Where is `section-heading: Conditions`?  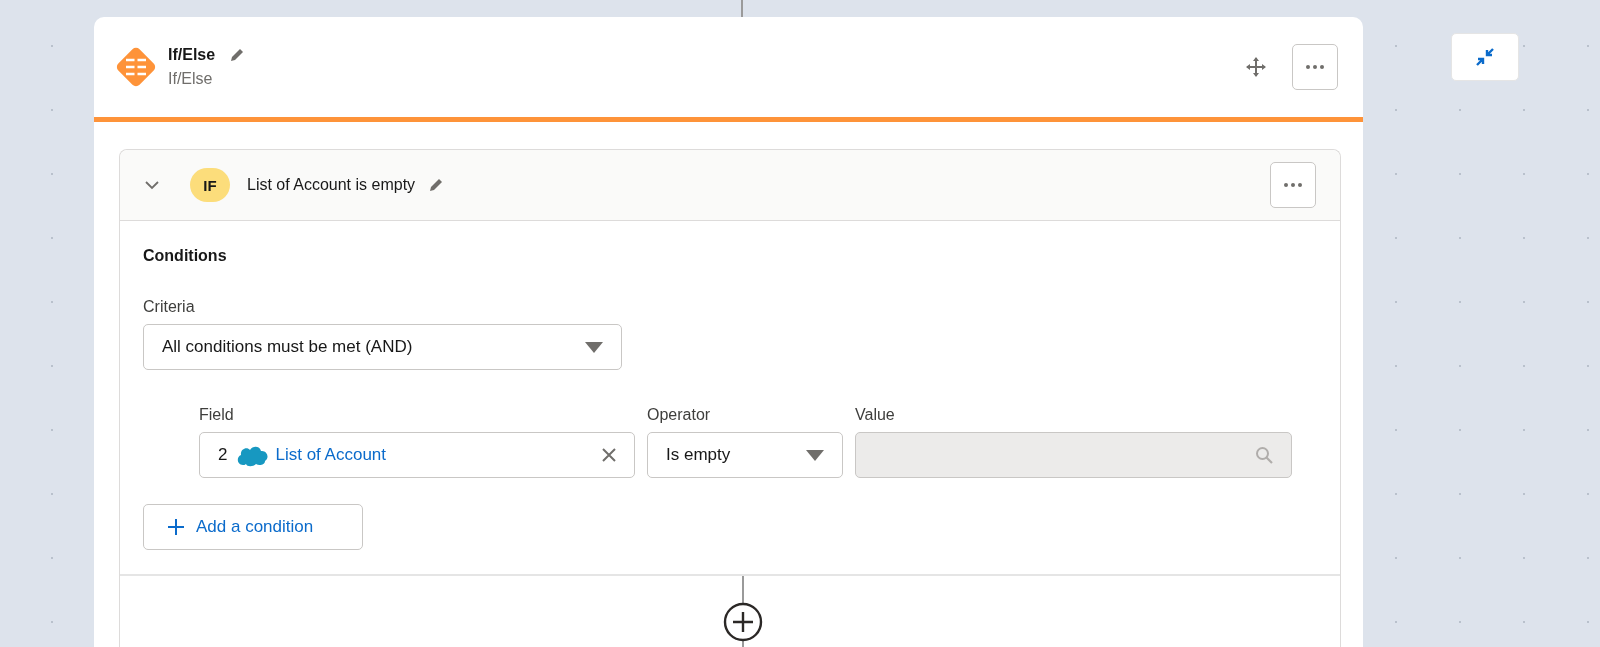
section-heading: Conditions is located at coordinates (185, 256).